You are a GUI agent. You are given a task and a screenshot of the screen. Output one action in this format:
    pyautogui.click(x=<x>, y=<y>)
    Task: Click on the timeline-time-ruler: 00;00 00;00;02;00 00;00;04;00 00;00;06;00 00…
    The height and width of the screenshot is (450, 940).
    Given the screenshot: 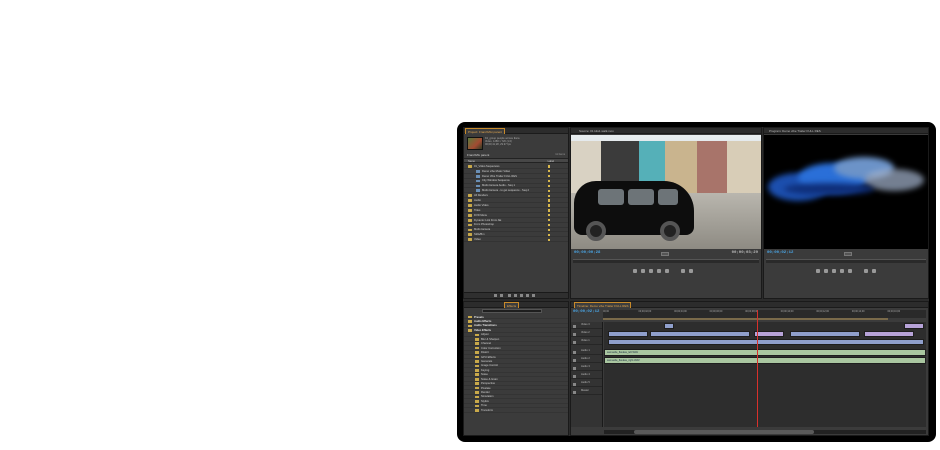 What is the action you would take?
    pyautogui.click(x=764, y=314)
    